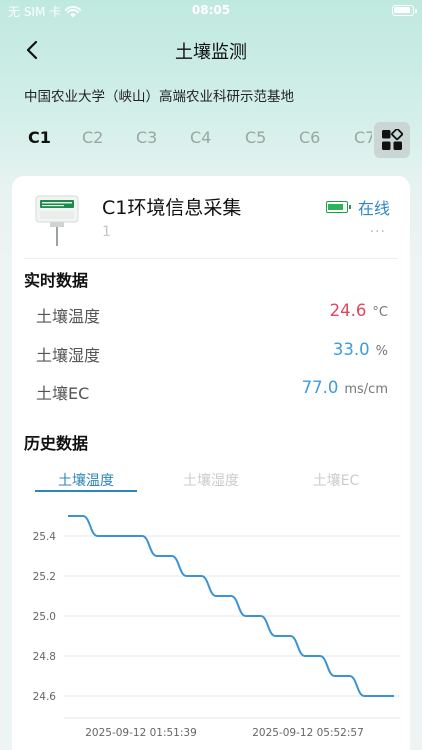  I want to click on clock: 08:05, so click(211, 10).